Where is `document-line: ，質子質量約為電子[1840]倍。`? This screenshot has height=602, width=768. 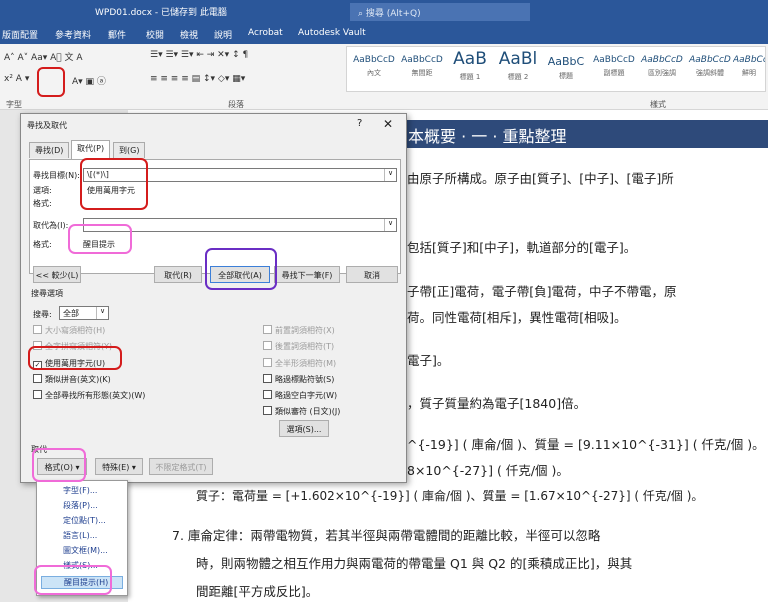 document-line: ，質子質量約為電子[1840]倍。 is located at coordinates (497, 403).